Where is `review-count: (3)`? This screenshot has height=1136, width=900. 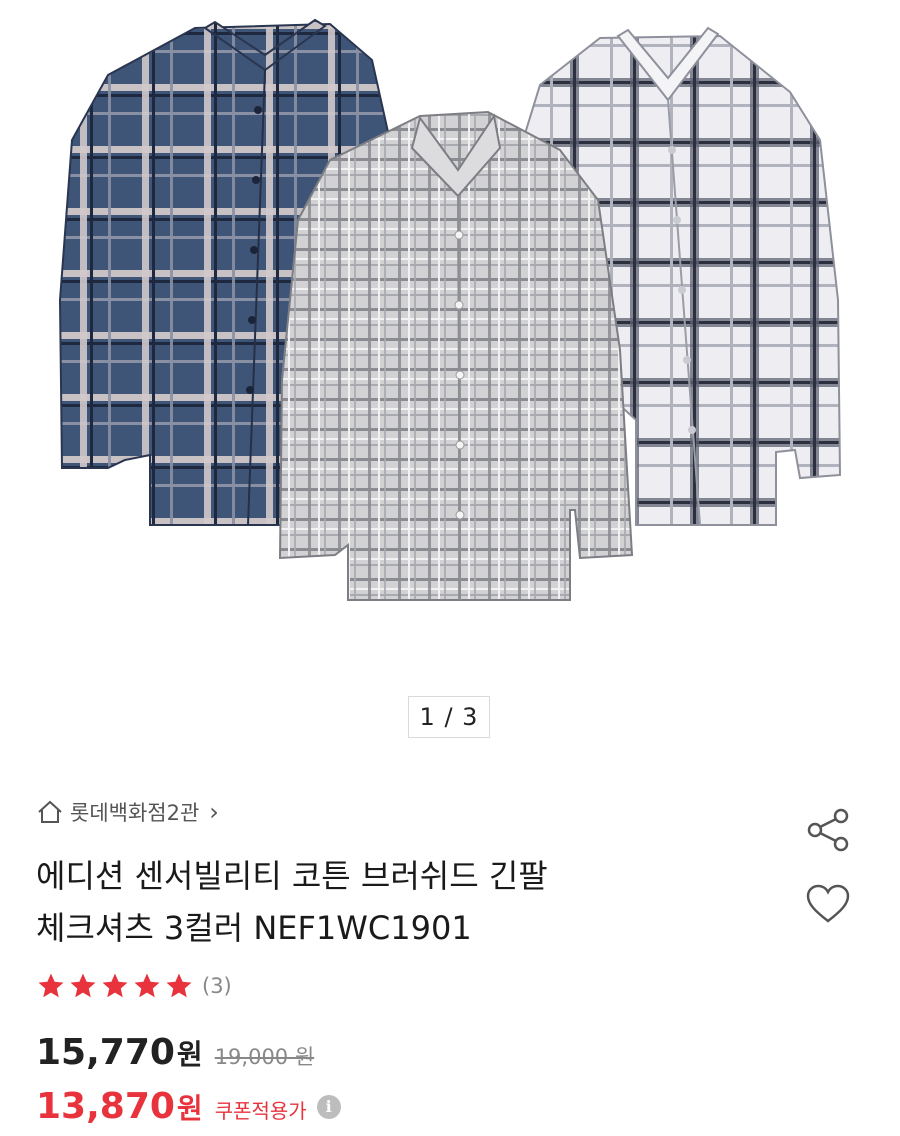 review-count: (3) is located at coordinates (217, 986).